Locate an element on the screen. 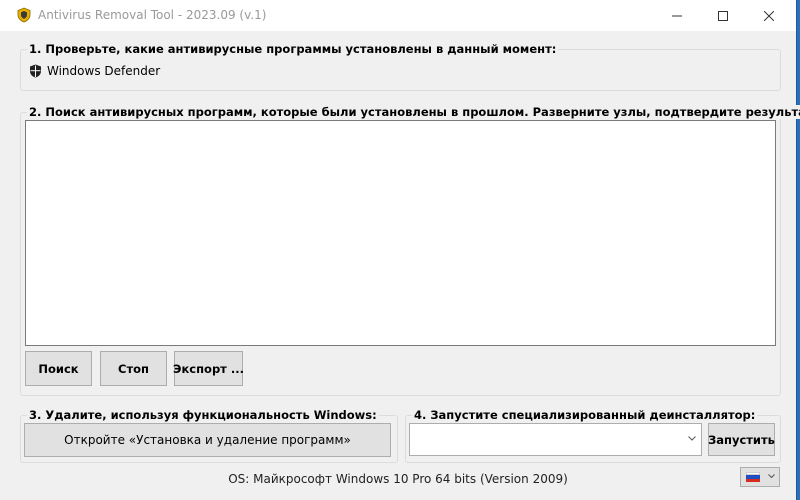  search-button: Поиск is located at coordinates (58, 368).